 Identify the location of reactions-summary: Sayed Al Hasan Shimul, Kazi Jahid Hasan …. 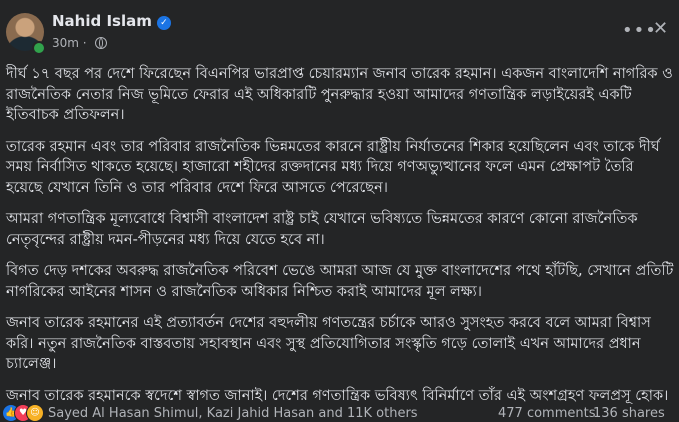
(233, 413).